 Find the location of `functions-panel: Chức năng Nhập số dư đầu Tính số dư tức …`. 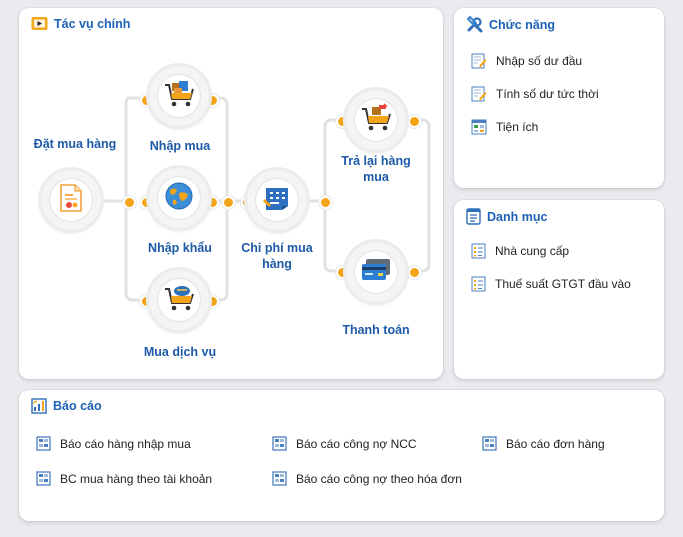

functions-panel: Chức năng Nhập số dư đầu Tính số dư tức … is located at coordinates (559, 98).